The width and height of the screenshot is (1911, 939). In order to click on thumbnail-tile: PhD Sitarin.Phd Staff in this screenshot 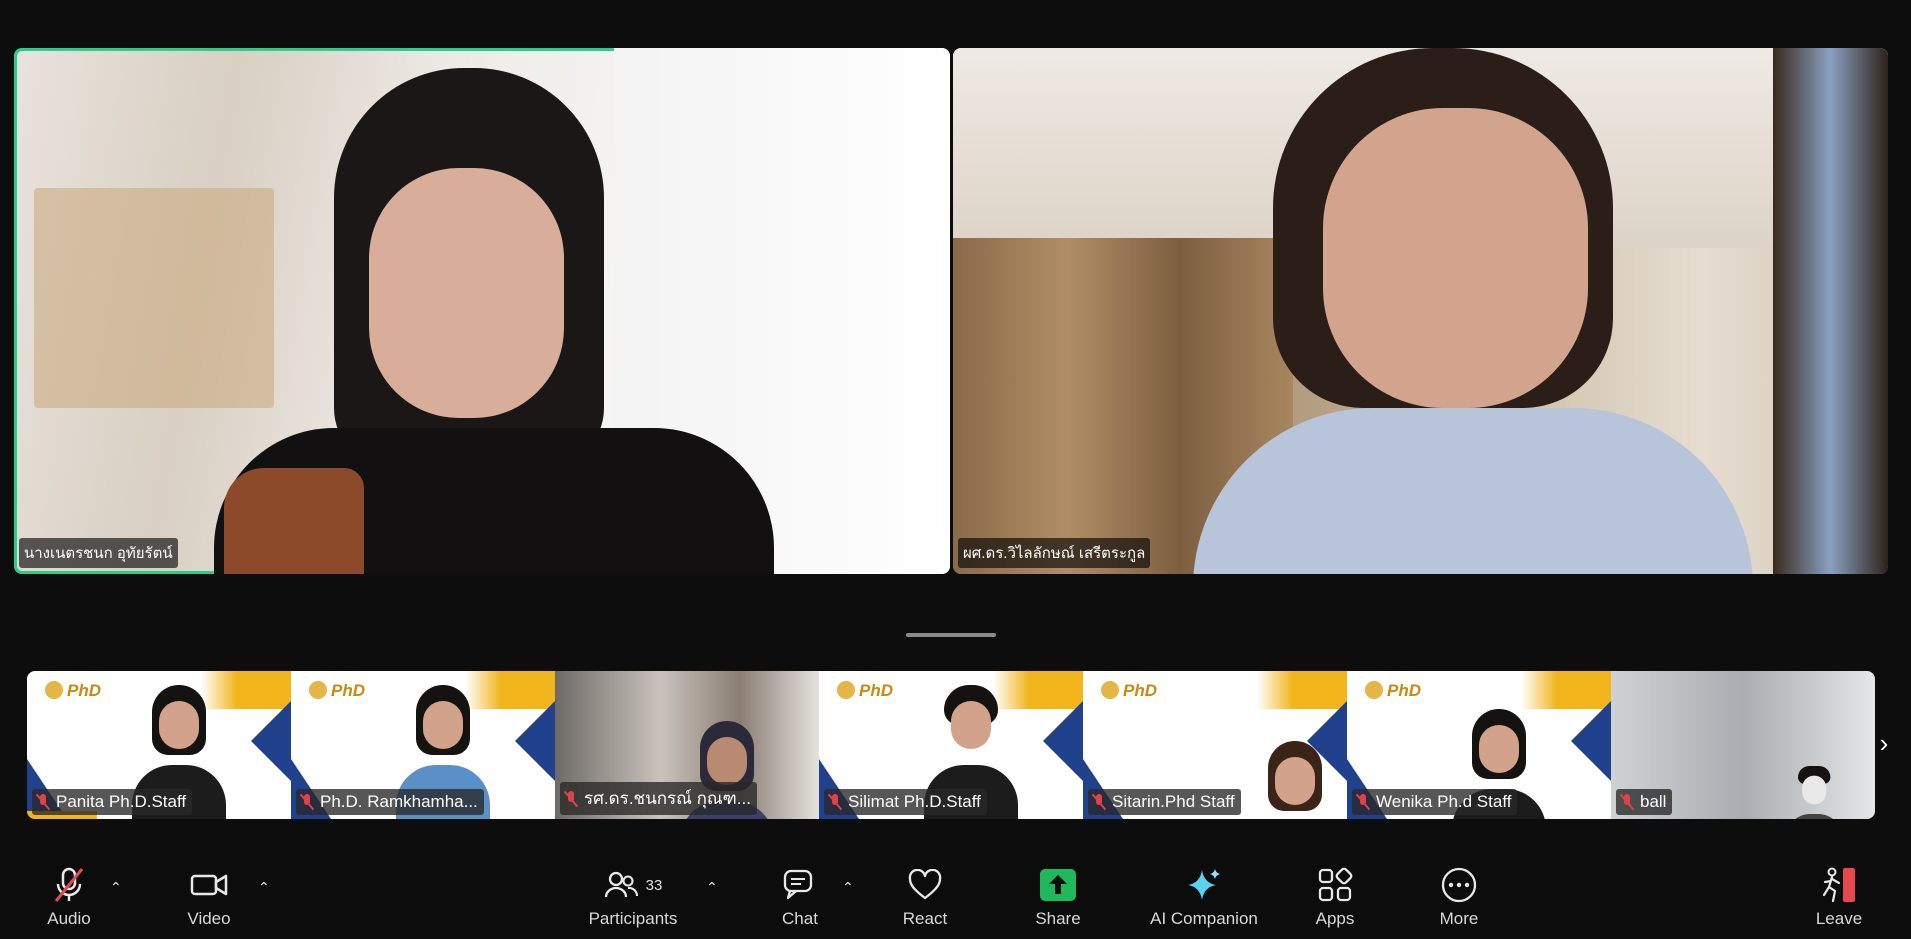, I will do `click(1215, 745)`.